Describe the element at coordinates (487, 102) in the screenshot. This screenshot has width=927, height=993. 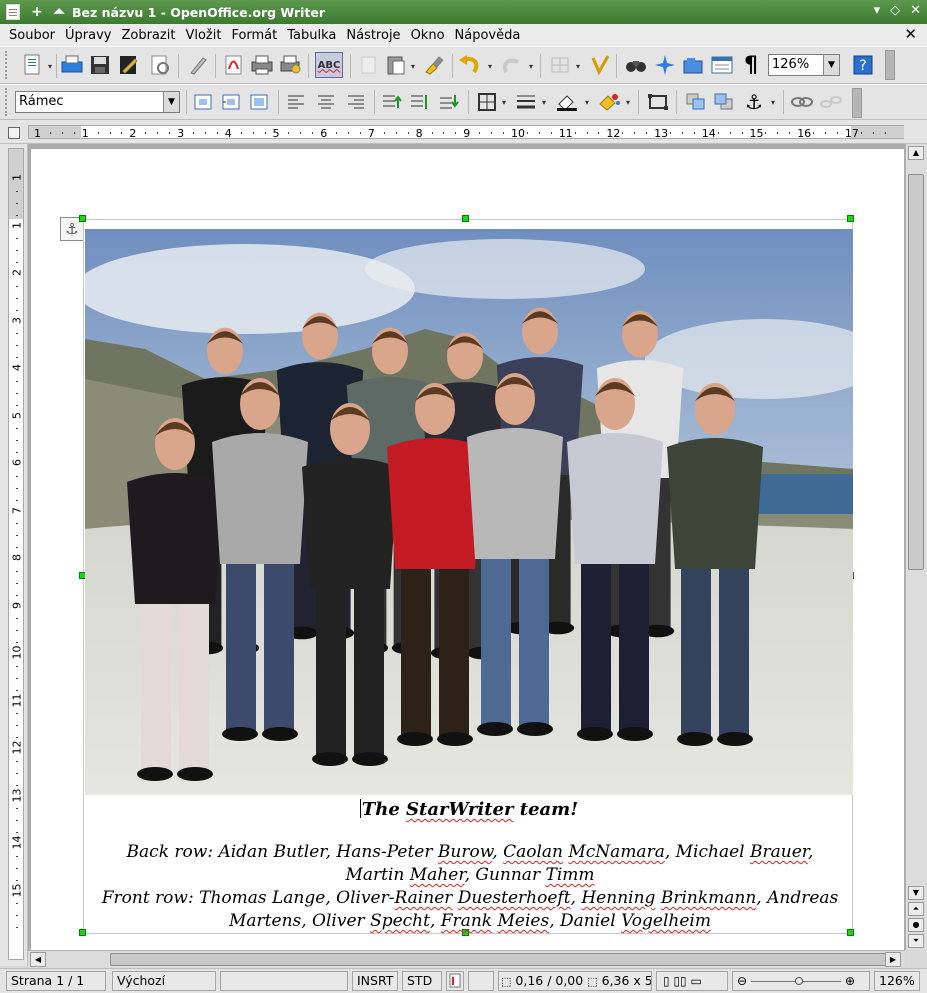
I see `borders-icon` at that location.